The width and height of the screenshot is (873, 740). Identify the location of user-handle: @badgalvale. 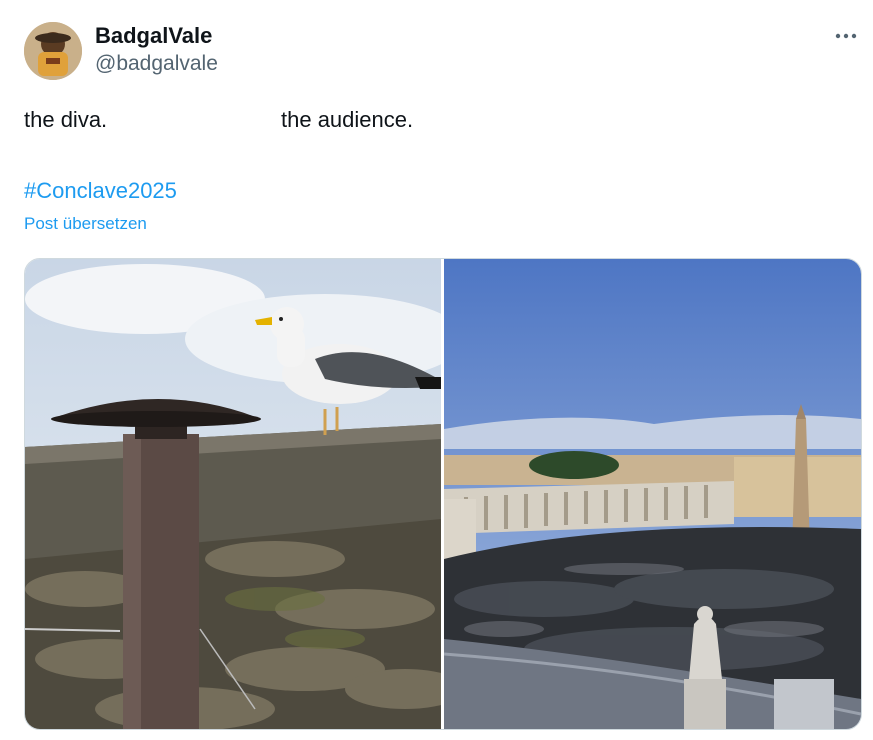
(156, 64).